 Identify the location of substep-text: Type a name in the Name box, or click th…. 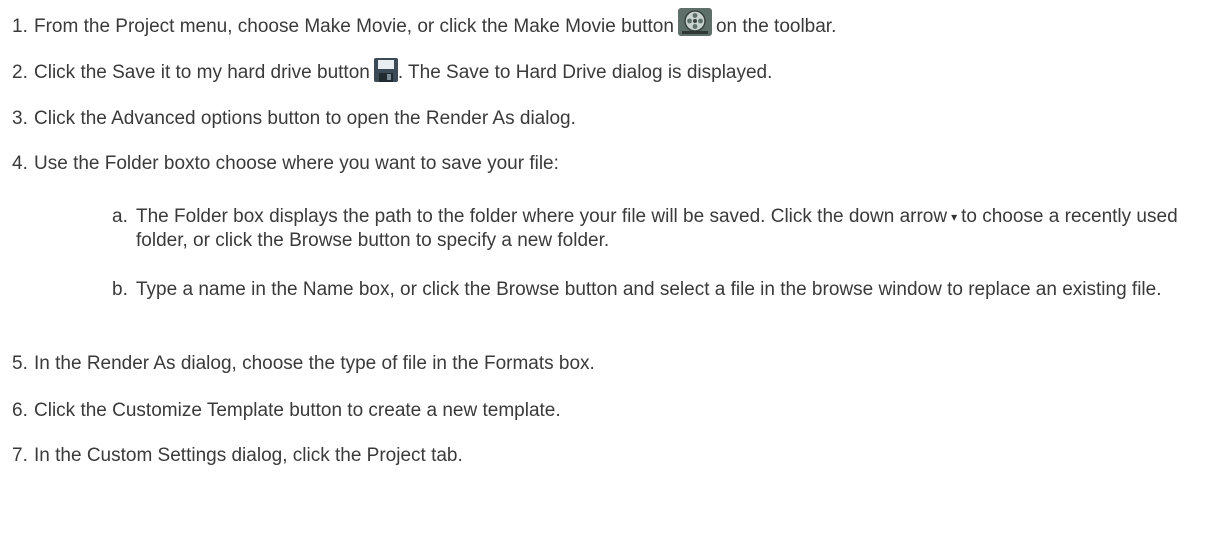
(649, 289).